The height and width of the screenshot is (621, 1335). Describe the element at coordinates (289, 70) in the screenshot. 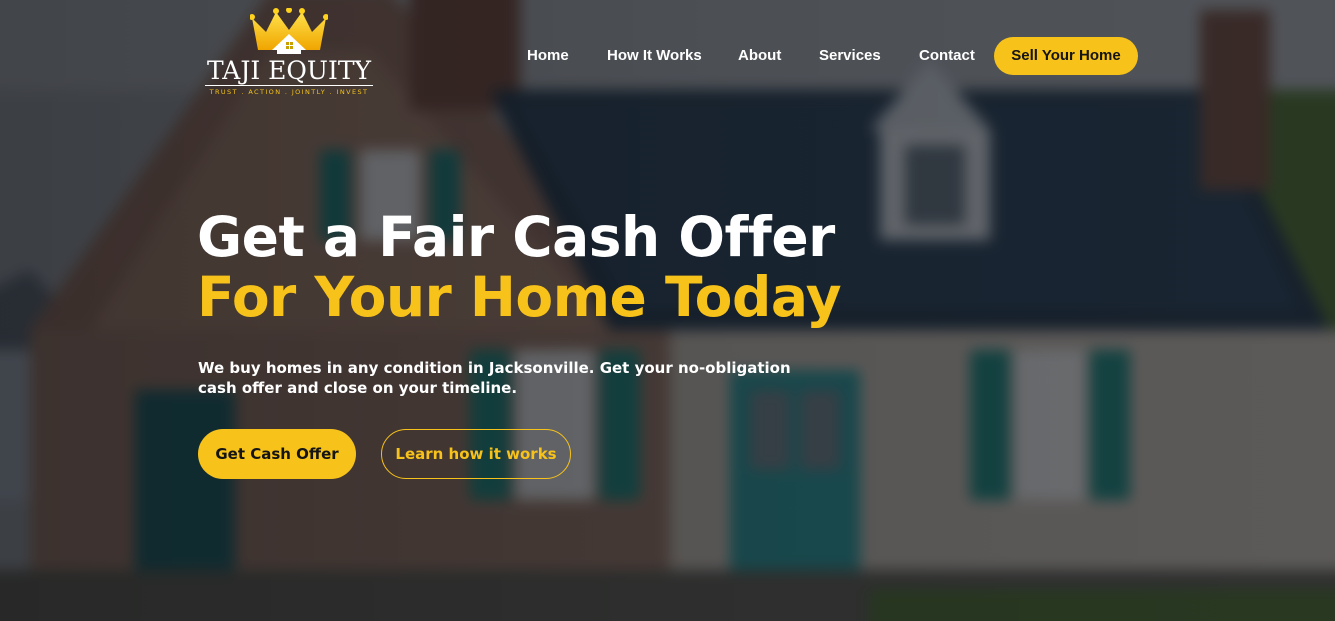

I see `logo-wordmark: TAJI EQUITY` at that location.